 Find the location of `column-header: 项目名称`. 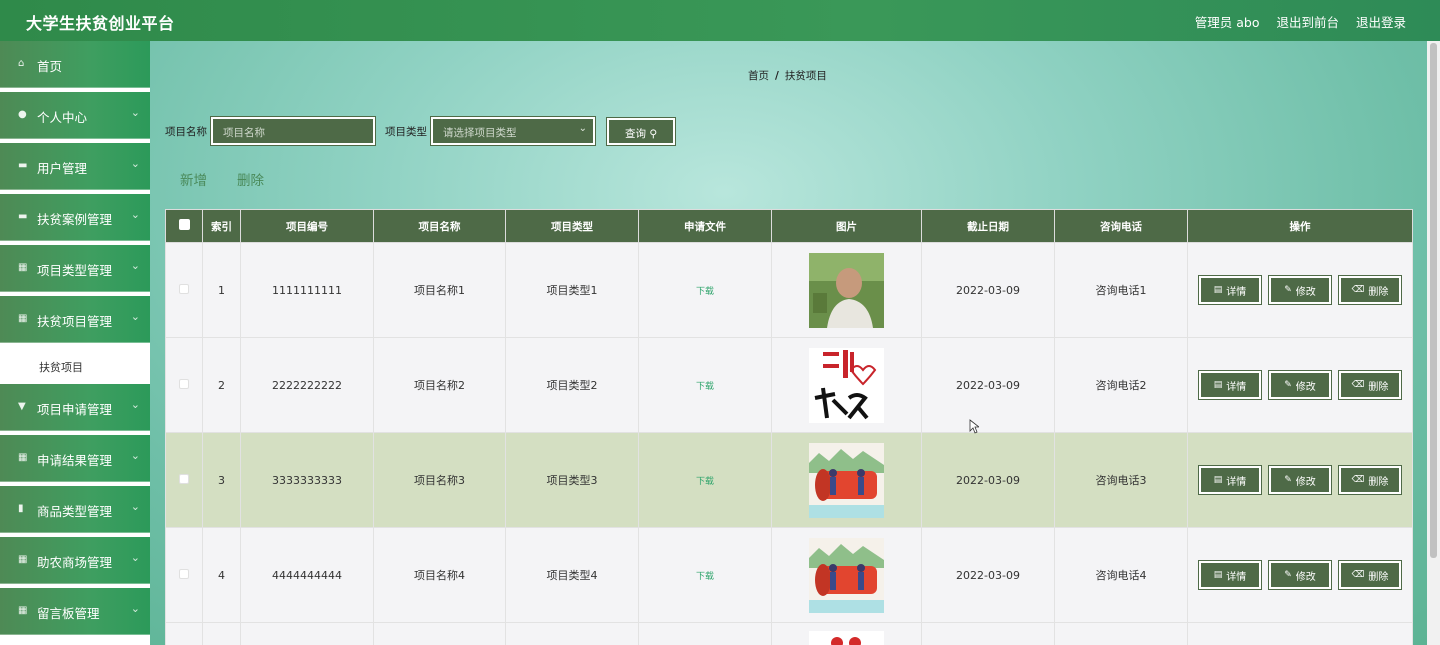

column-header: 项目名称 is located at coordinates (439, 226).